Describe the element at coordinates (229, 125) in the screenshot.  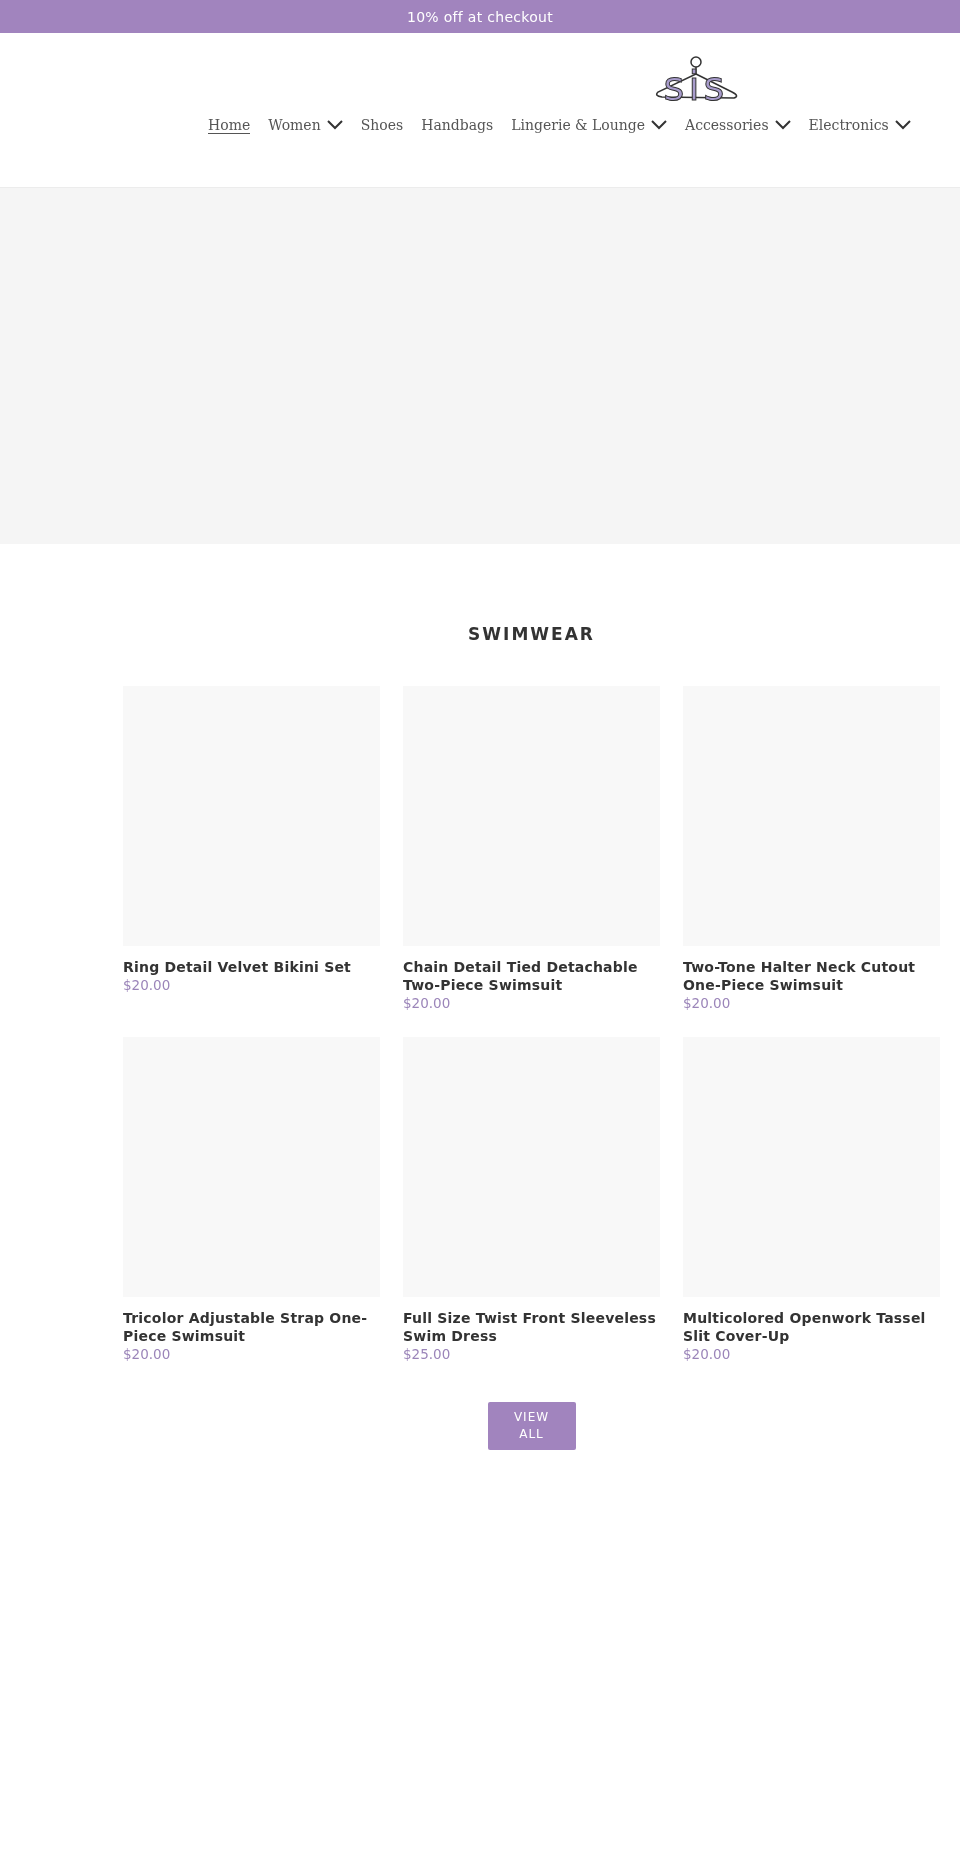
I see `nav-link: Home` at that location.